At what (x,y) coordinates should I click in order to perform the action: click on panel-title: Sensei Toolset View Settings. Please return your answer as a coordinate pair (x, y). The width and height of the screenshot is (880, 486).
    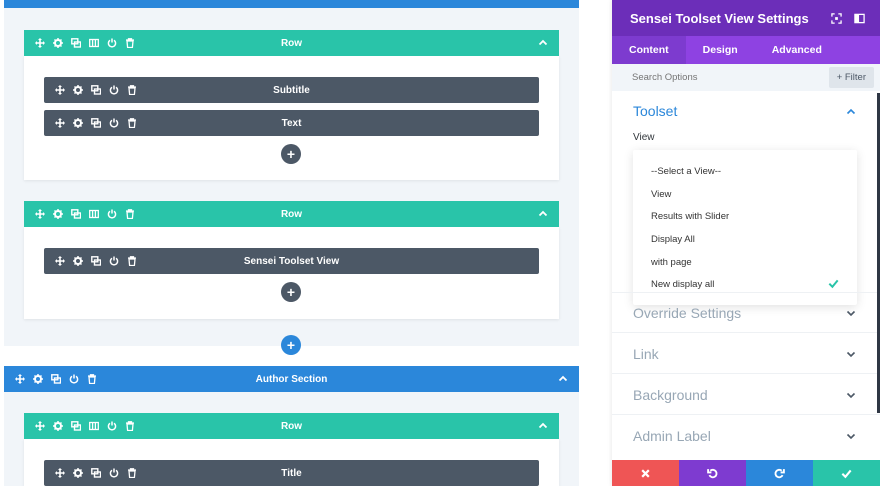
    Looking at the image, I should click on (719, 18).